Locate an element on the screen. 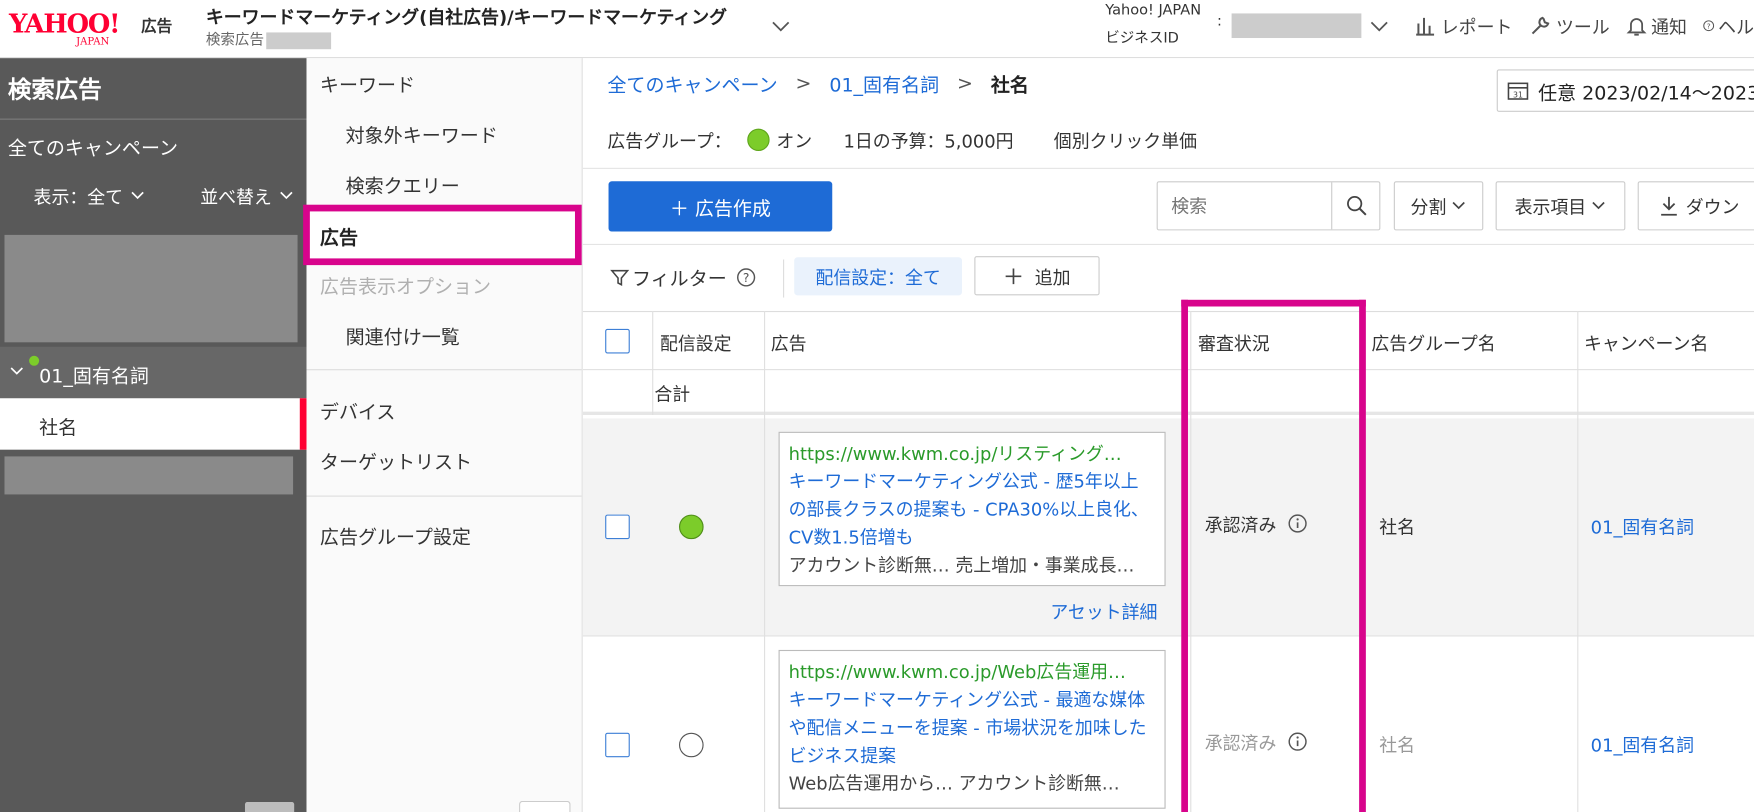 This screenshot has height=812, width=1754. menu-item-adgroup-settings: 広告グループ設定 is located at coordinates (395, 535).